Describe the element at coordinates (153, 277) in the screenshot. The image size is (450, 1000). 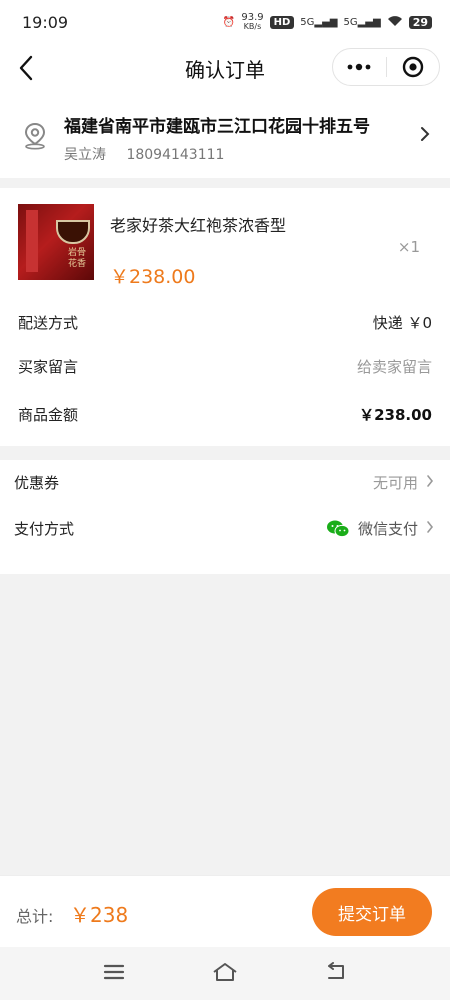
I see `product-price: ￥238.00` at that location.